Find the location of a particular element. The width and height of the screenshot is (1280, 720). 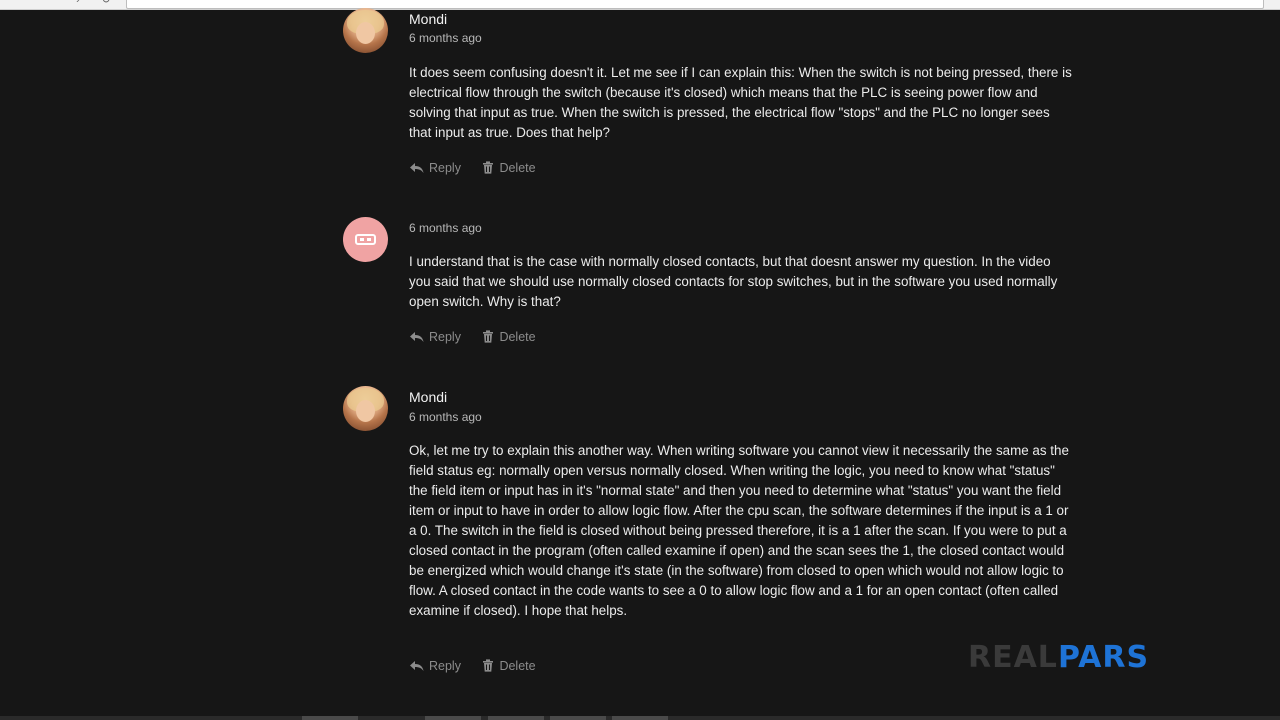

logo-part-pars: PARS is located at coordinates (1103, 657).